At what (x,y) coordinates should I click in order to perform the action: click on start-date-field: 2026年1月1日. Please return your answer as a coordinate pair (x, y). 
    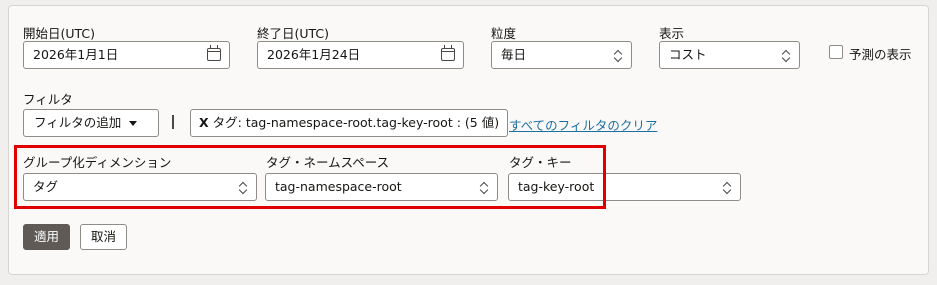
    Looking at the image, I should click on (126, 55).